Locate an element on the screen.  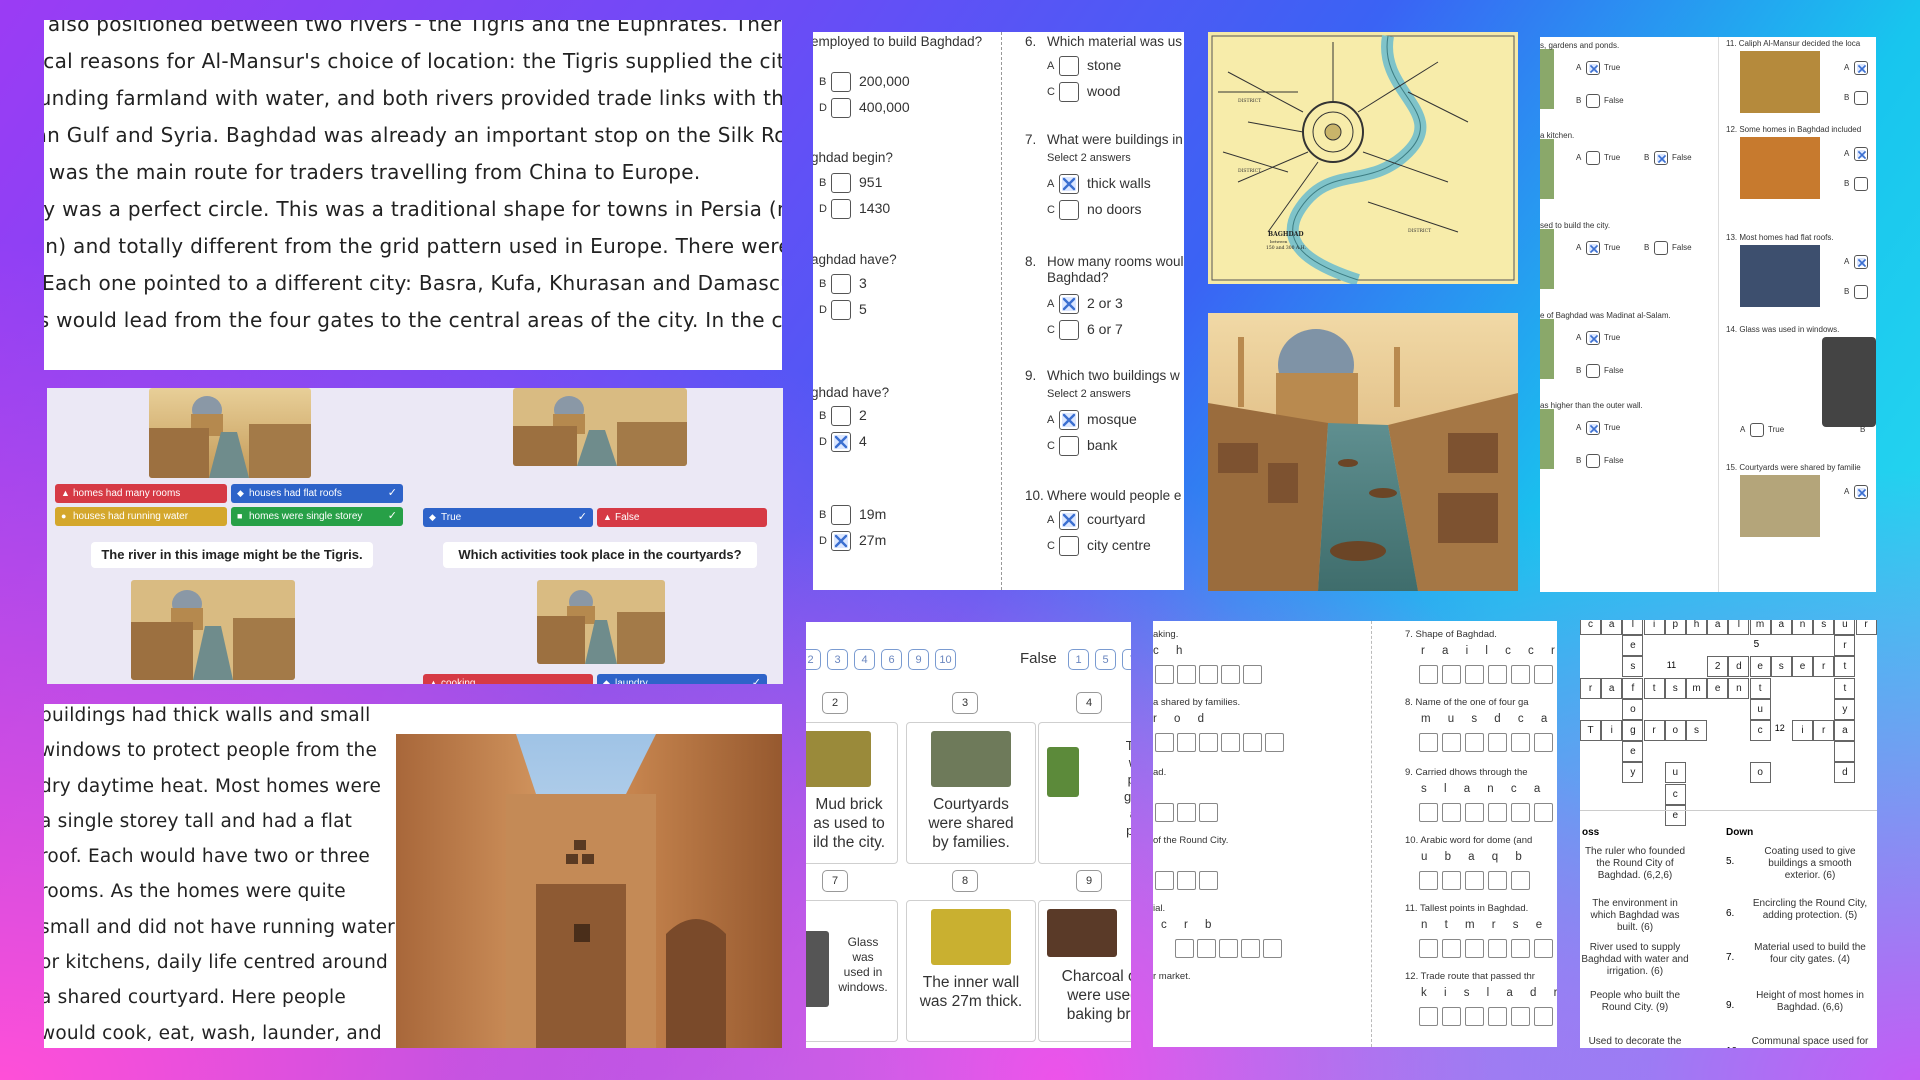
crossword-cell: i is located at coordinates (1612, 730).